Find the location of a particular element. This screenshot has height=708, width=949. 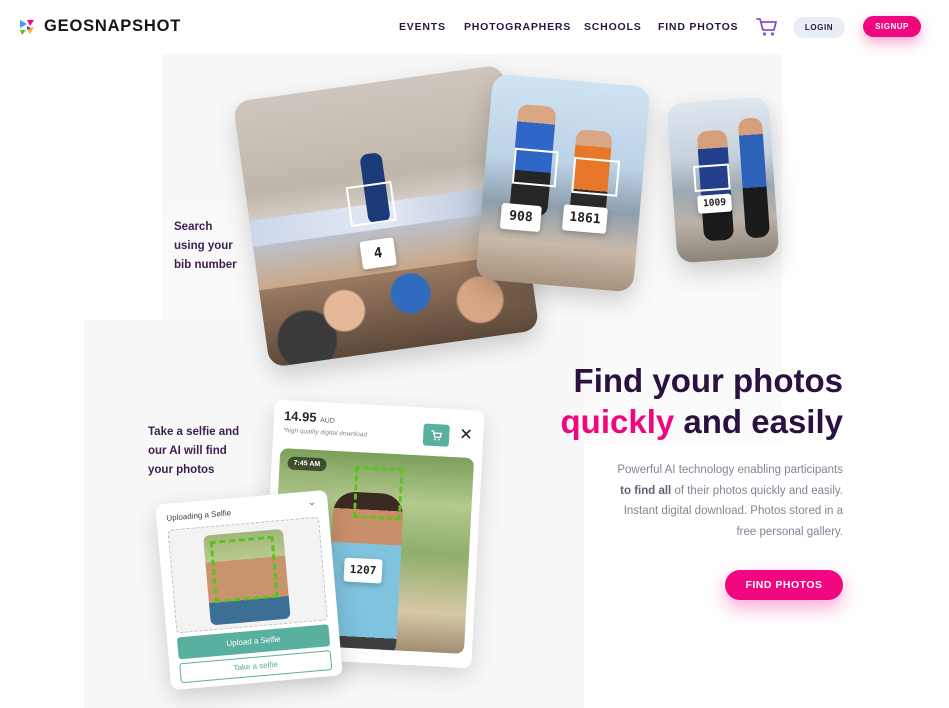

nav-schools: SCHOOLS is located at coordinates (613, 27).